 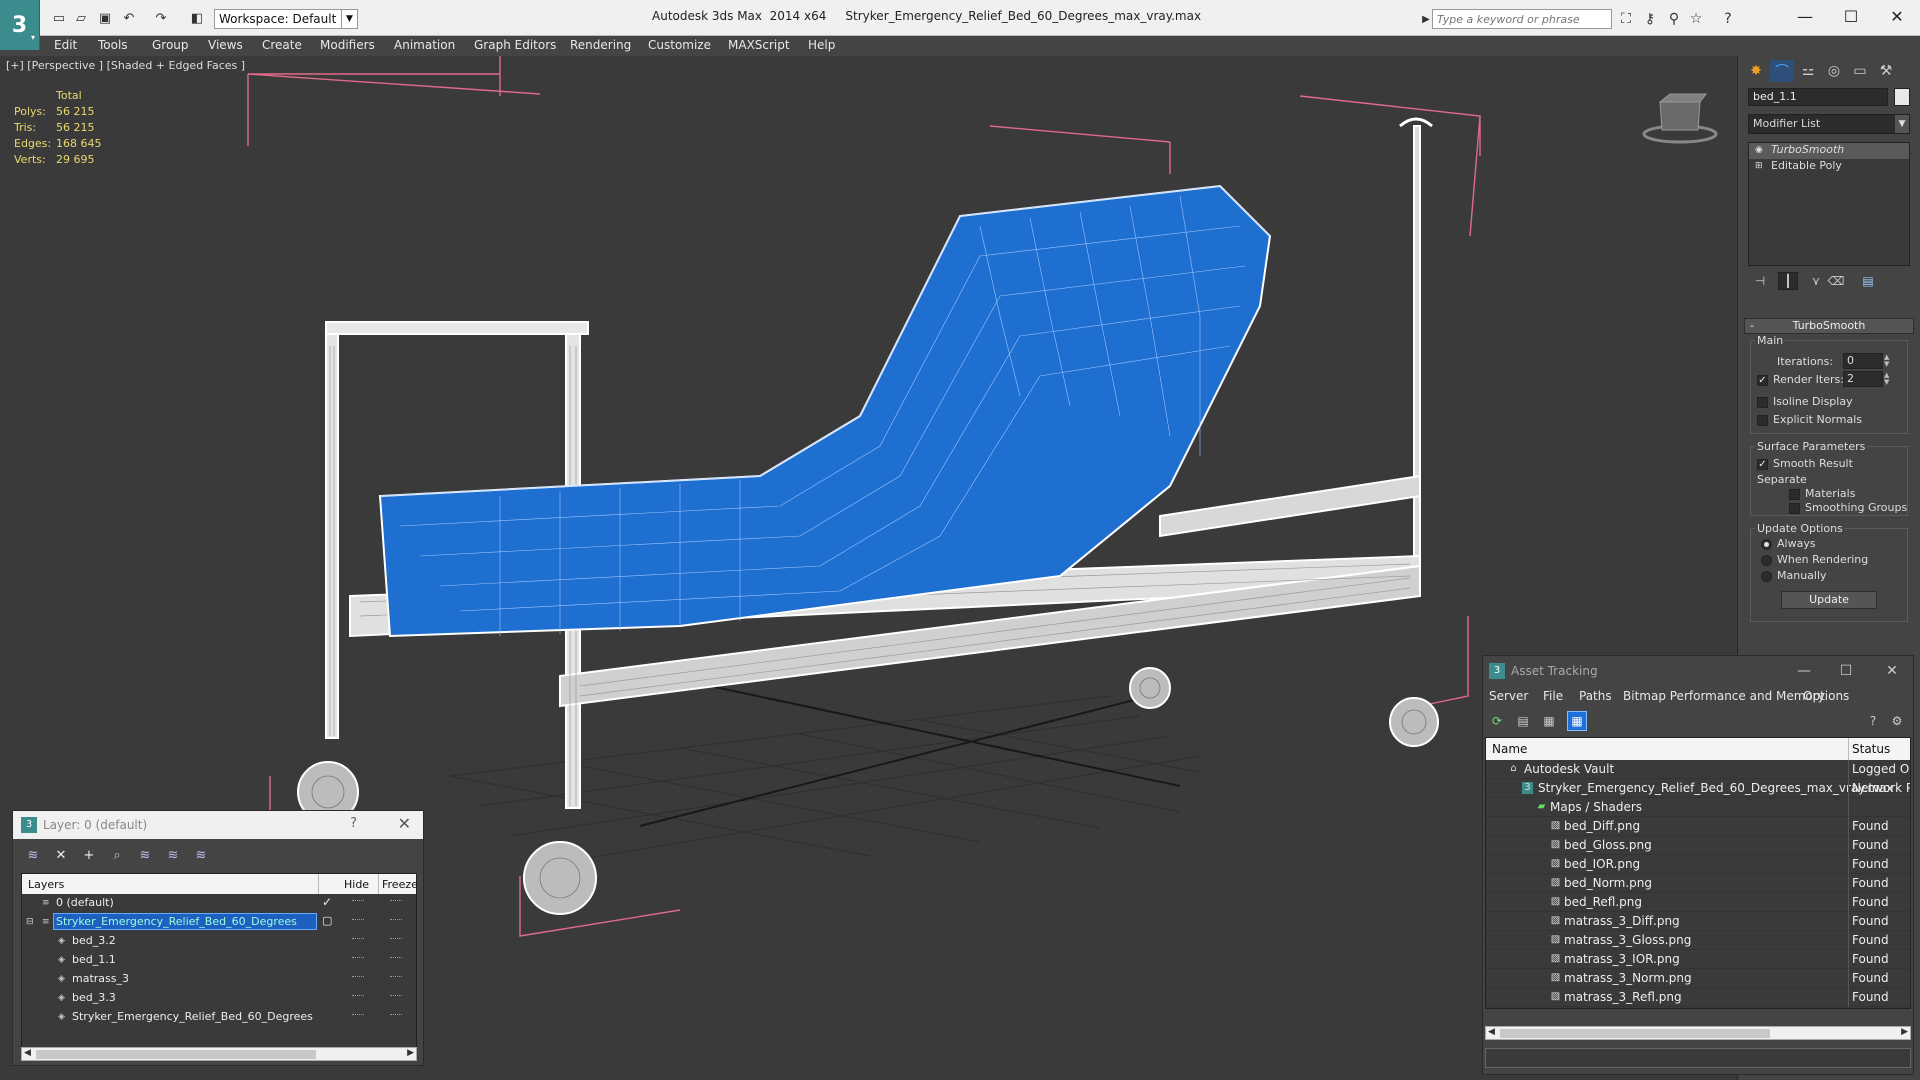 I want to click on utilities-tab-icon: ⚒, so click(x=1886, y=71).